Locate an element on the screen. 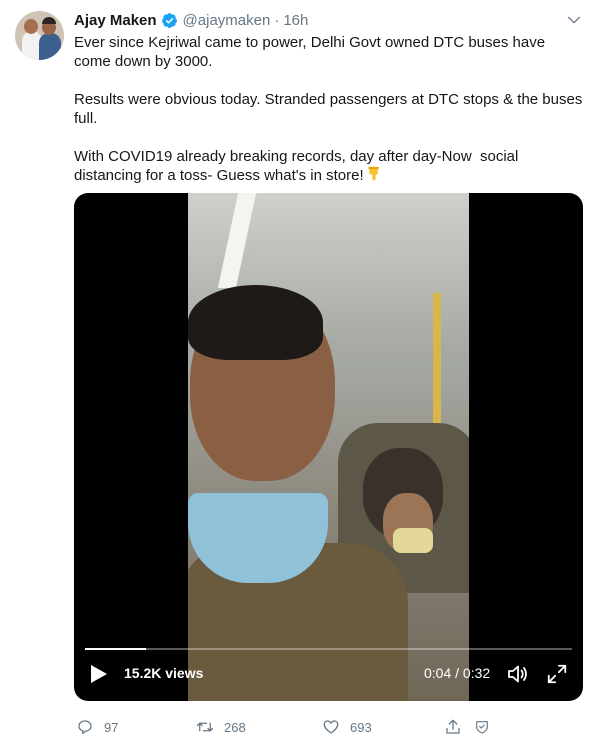  current-time: 0:04 is located at coordinates (438, 673).